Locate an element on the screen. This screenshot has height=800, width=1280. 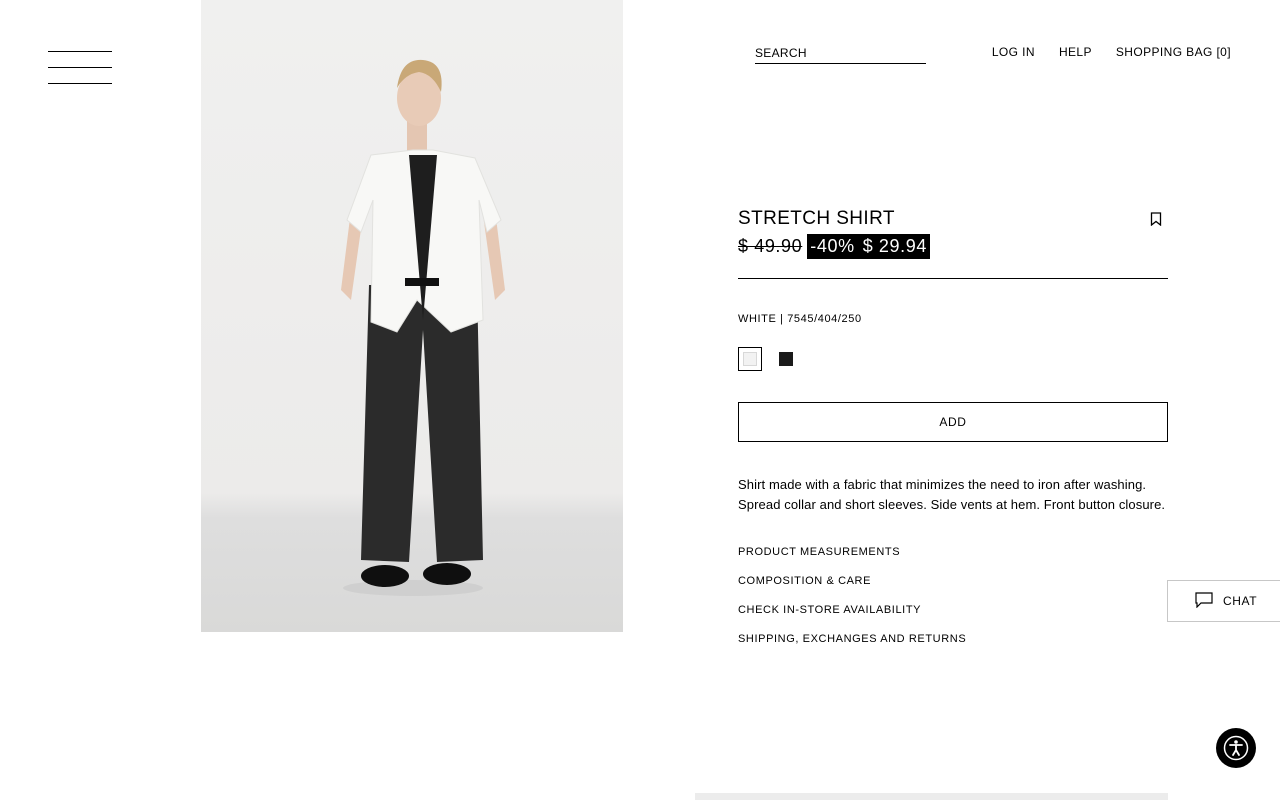
login-link: LOG IN is located at coordinates (1013, 52).